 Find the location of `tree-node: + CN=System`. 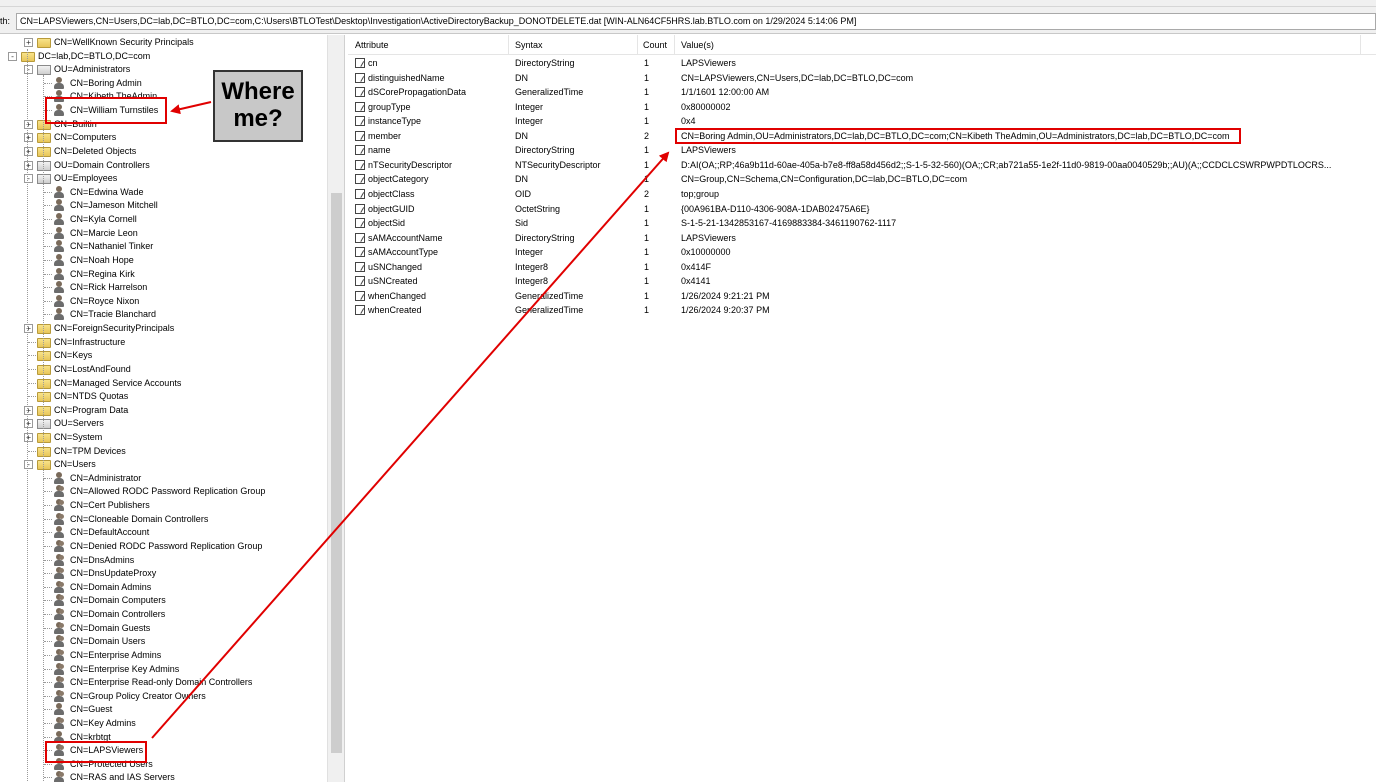

tree-node: + CN=System is located at coordinates (163, 437).